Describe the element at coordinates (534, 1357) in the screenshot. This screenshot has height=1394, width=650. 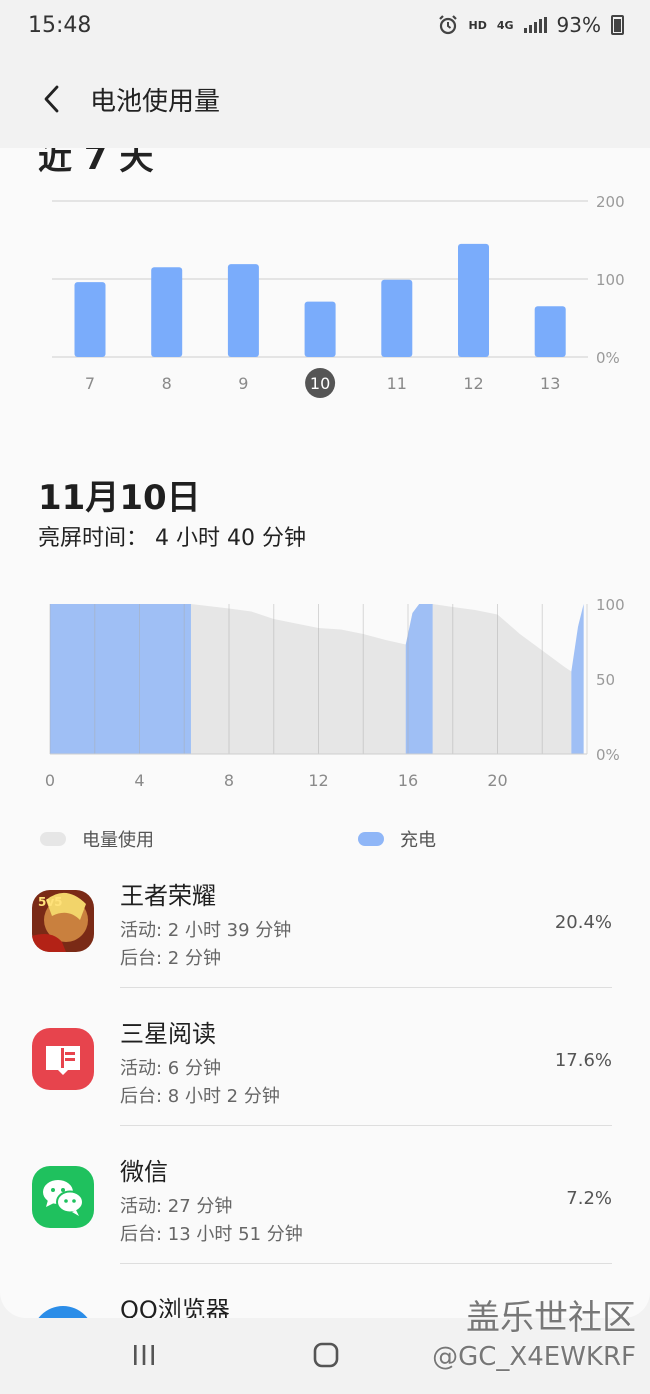
I see `watermark-handle: @GC_X4EWKRF` at that location.